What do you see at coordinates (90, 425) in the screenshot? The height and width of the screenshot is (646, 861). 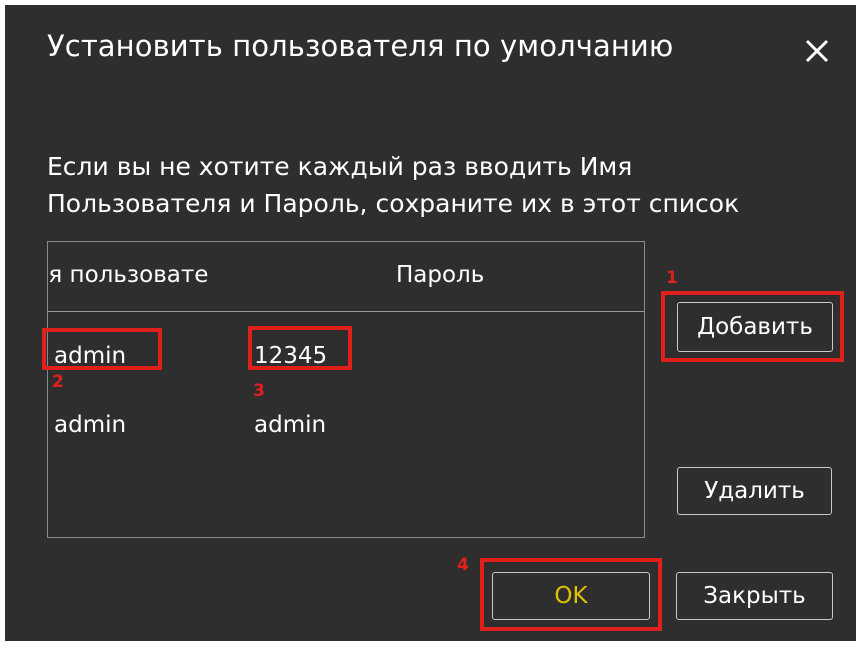 I see `username-cell: admin` at bounding box center [90, 425].